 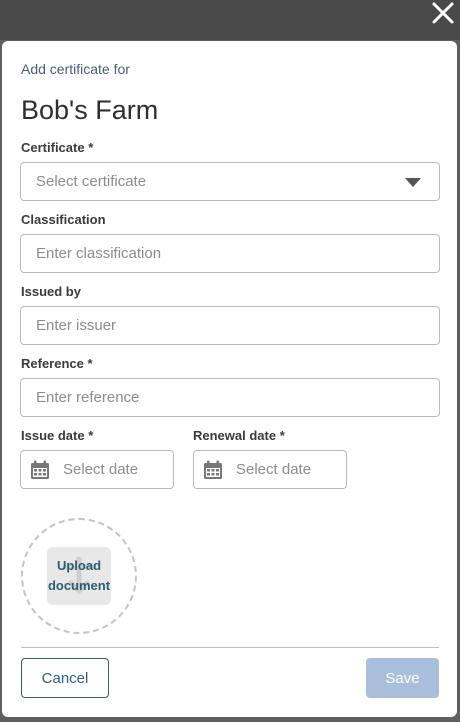 What do you see at coordinates (239, 435) in the screenshot?
I see `renewal-date-label: Renewal date *` at bounding box center [239, 435].